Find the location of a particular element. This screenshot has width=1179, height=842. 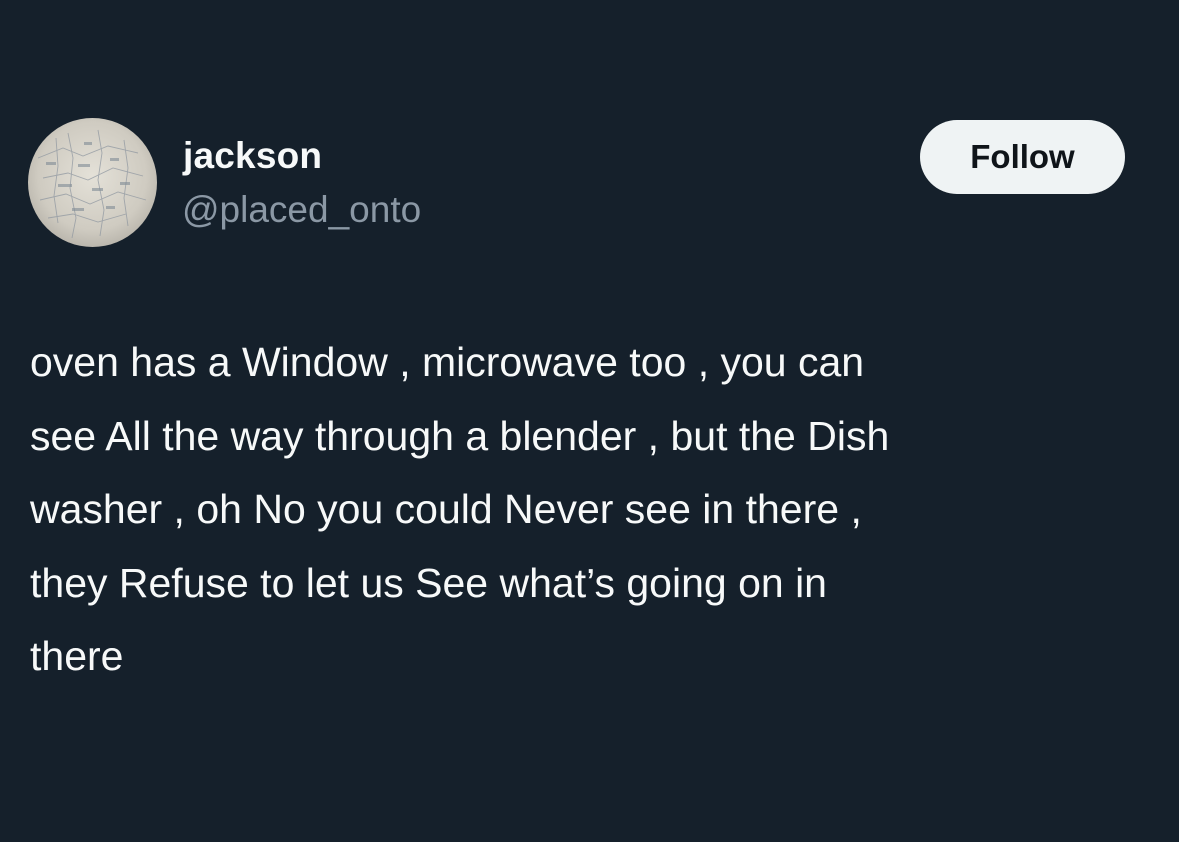

author-handle: @placed_onto is located at coordinates (301, 210).